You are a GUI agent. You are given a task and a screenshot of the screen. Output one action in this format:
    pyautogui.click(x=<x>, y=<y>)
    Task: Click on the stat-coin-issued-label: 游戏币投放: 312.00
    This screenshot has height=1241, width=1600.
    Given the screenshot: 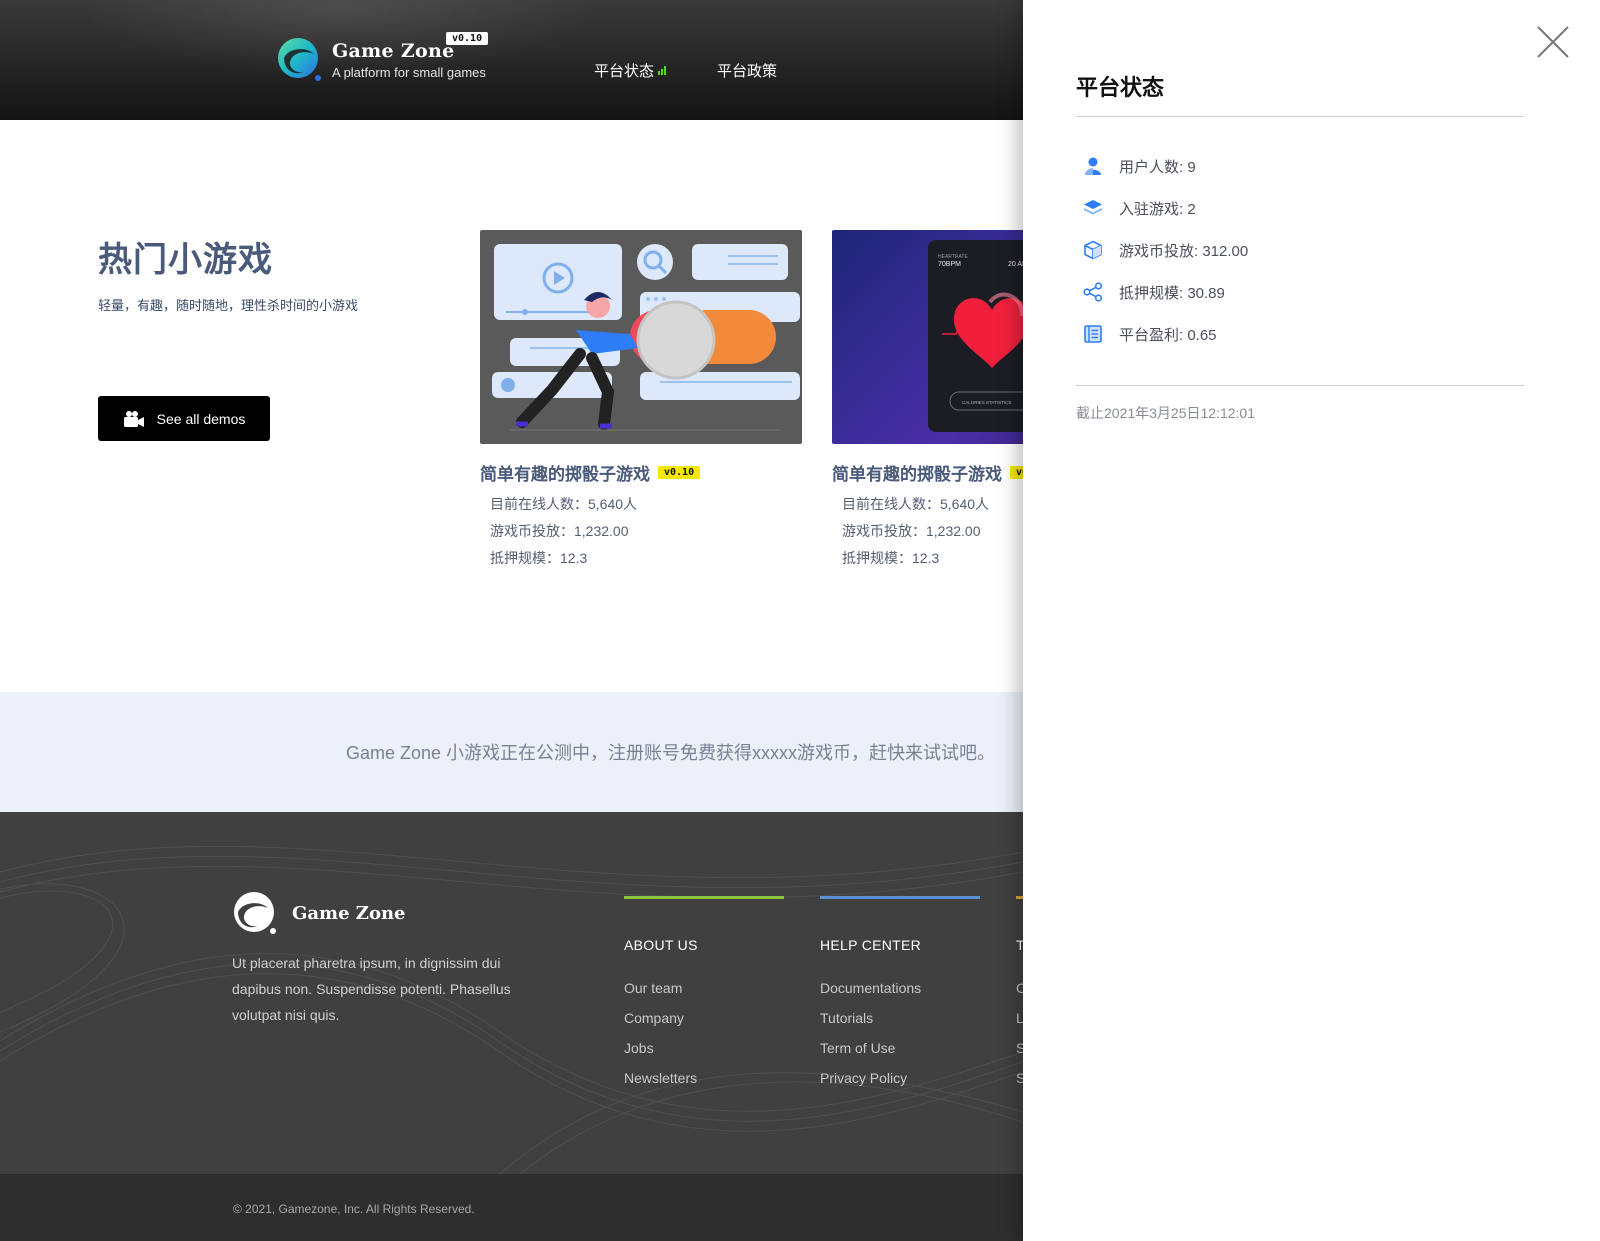 What is the action you would take?
    pyautogui.click(x=1184, y=251)
    